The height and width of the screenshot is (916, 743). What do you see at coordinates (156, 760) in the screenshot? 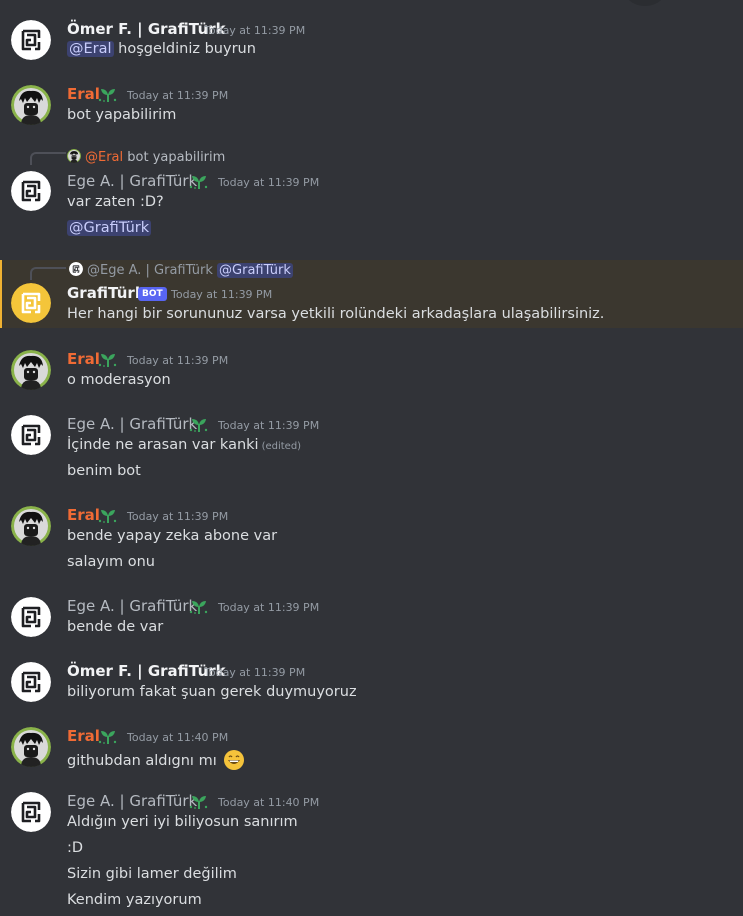
I see `message-text: githubdan aldıgnı mı` at bounding box center [156, 760].